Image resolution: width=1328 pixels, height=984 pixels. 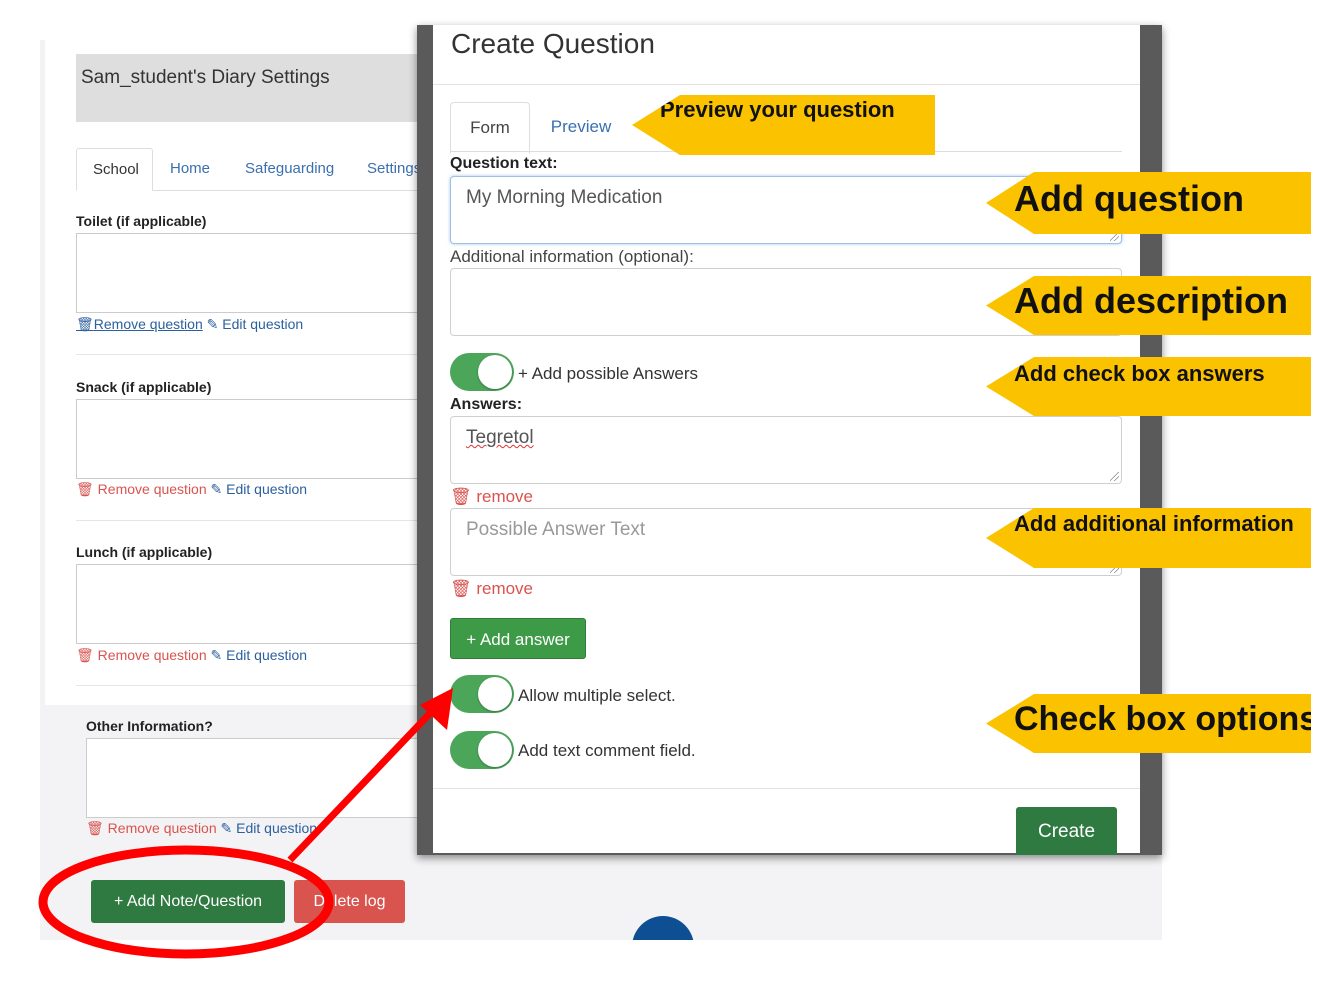 What do you see at coordinates (777, 109) in the screenshot?
I see `callout-text: Preview your question` at bounding box center [777, 109].